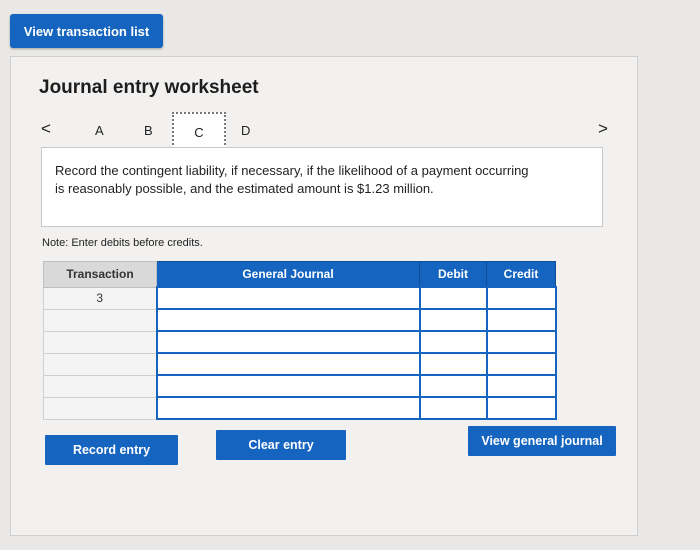 The image size is (700, 550). I want to click on record-entry-button: Record entry, so click(111, 450).